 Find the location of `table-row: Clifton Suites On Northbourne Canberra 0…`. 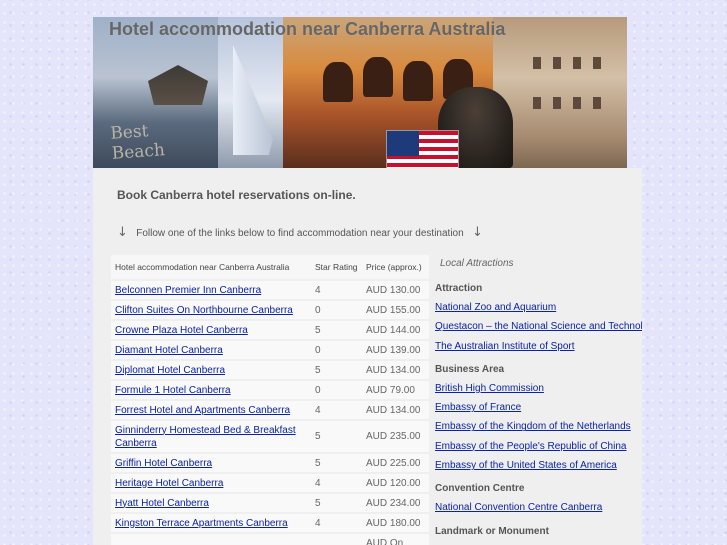

table-row: Clifton Suites On Northbourne Canberra 0… is located at coordinates (270, 309).